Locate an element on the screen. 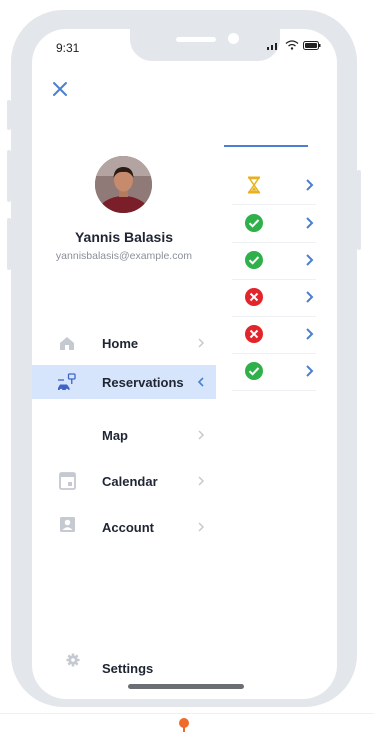 The image size is (374, 733). user-name: Yannis Balasis is located at coordinates (124, 237).